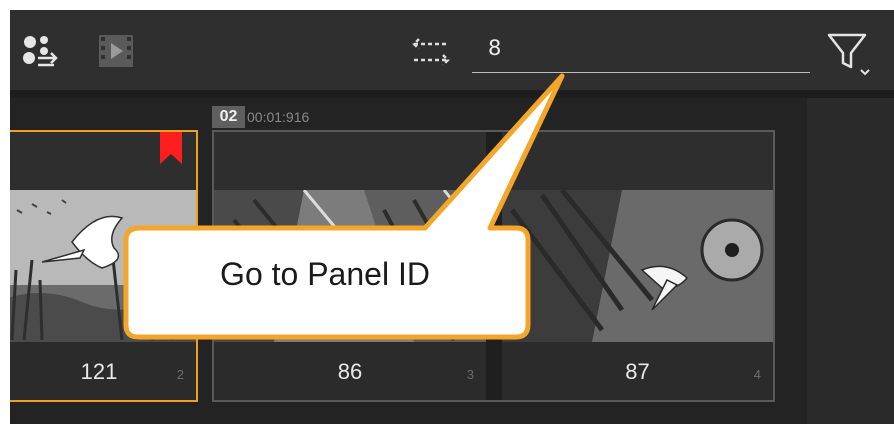 The height and width of the screenshot is (429, 894). Describe the element at coordinates (495, 48) in the screenshot. I see `search-value: 8` at that location.